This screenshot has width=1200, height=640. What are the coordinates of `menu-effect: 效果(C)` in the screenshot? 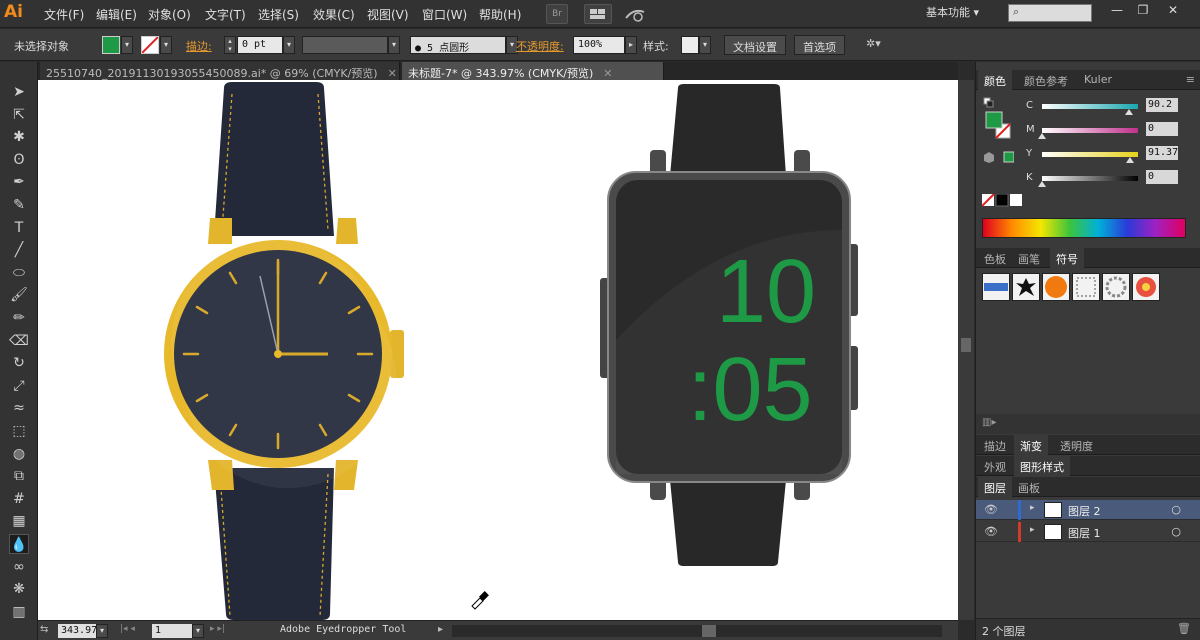 It's located at (334, 14).